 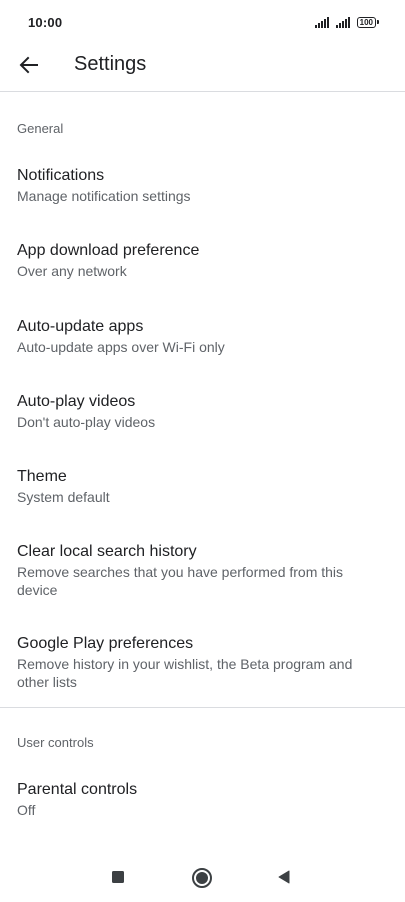 What do you see at coordinates (61, 175) in the screenshot?
I see `setting-title: Notifications` at bounding box center [61, 175].